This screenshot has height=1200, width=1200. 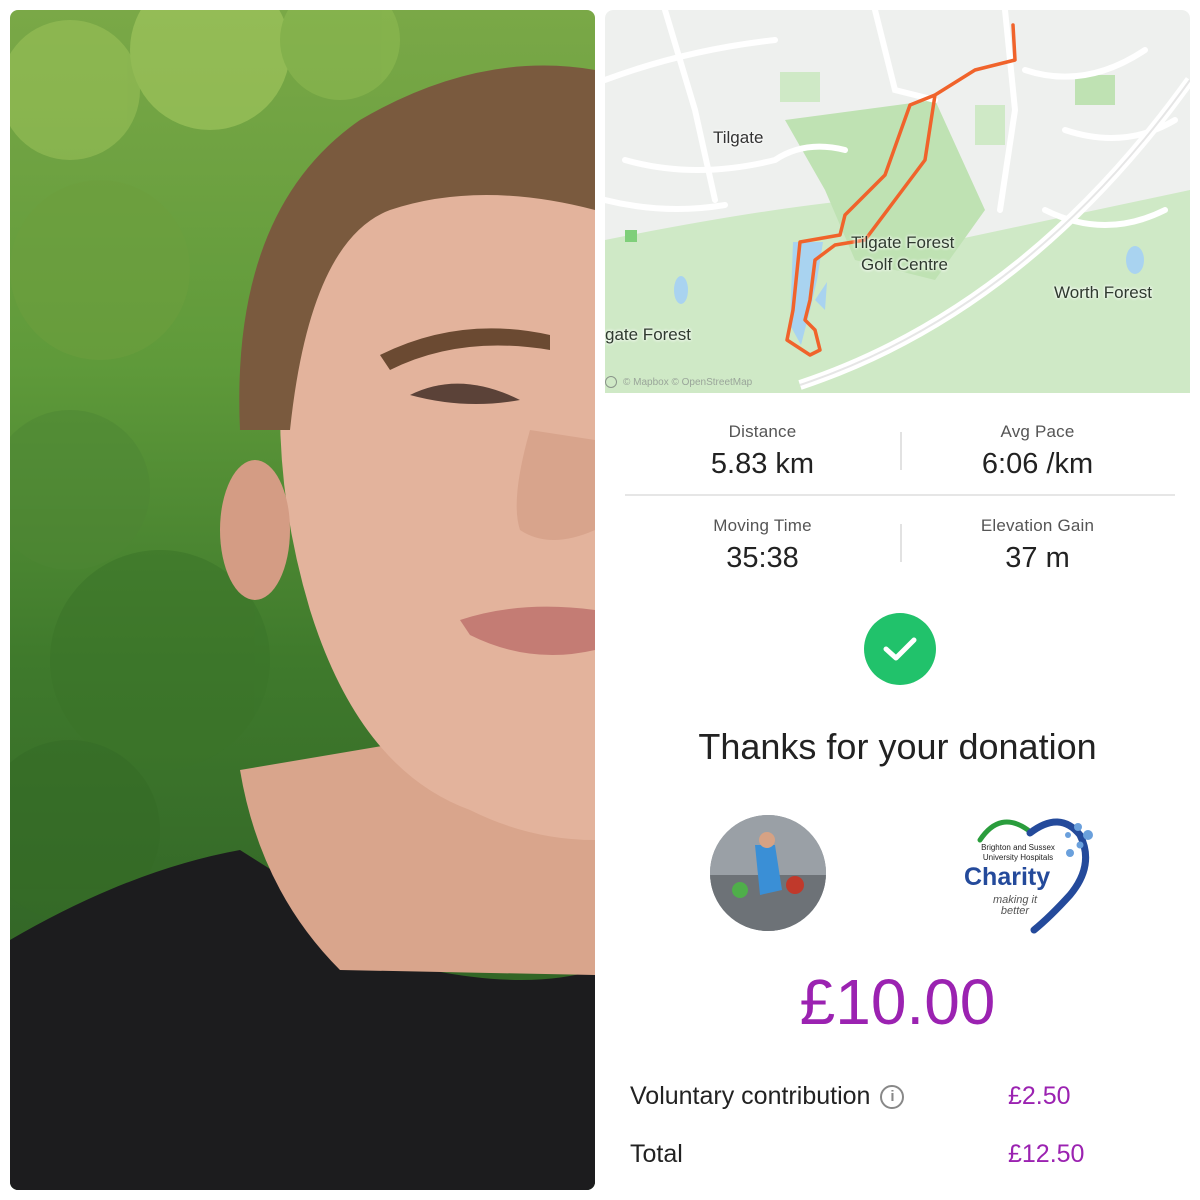 What do you see at coordinates (895, 1154) in the screenshot?
I see `total-row: Total £12.50` at bounding box center [895, 1154].